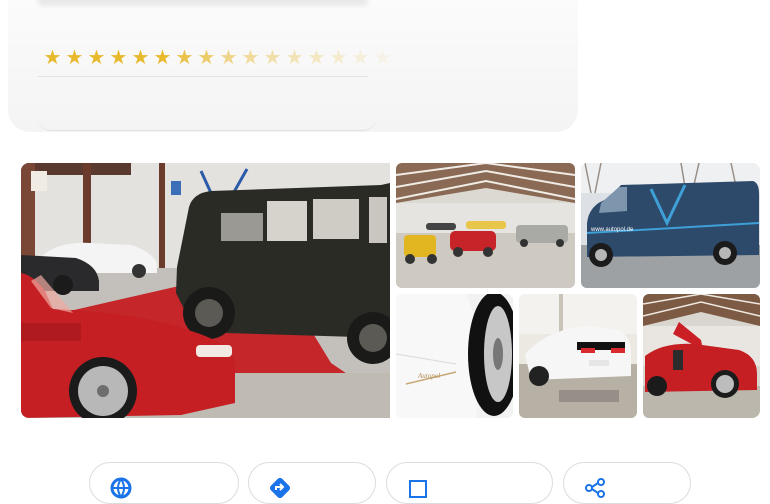 The image size is (770, 504). I want to click on directions-button, so click(312, 483).